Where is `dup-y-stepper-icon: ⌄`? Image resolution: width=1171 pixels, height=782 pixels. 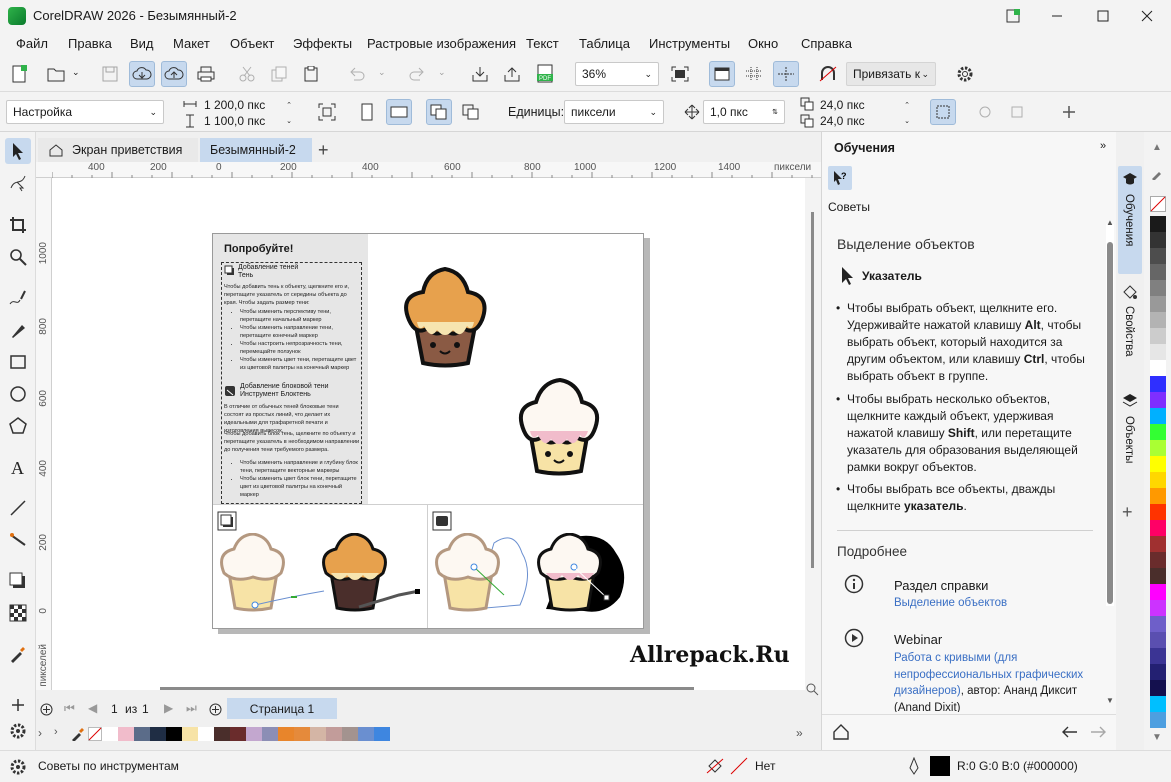
dup-y-stepper-icon: ⌄ is located at coordinates (907, 121).